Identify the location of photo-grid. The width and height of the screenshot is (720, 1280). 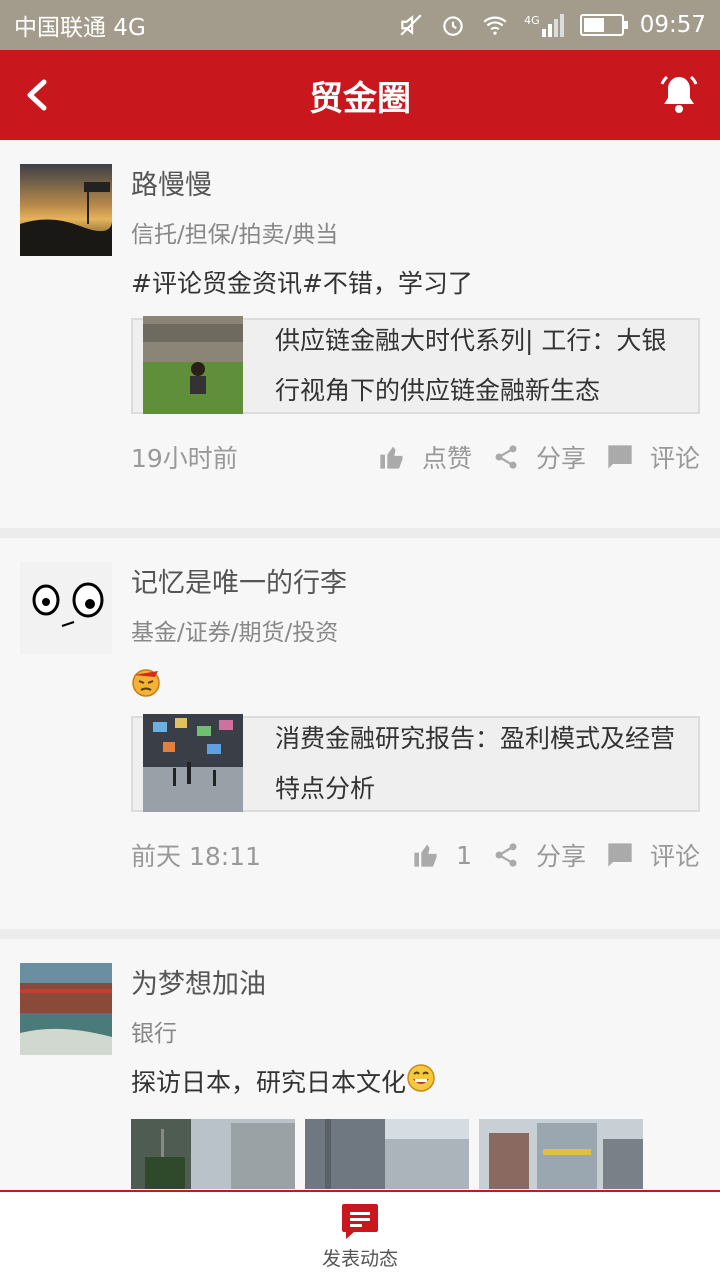
(415, 1154).